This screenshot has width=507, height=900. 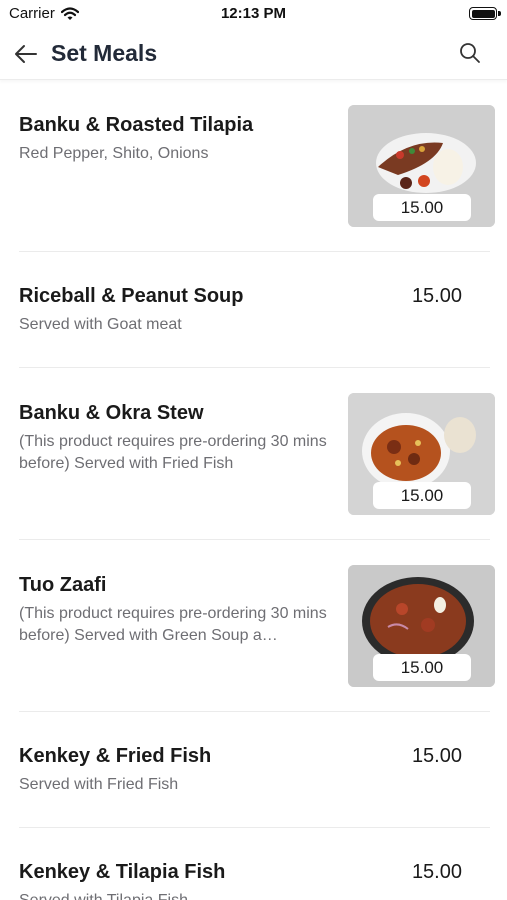 What do you see at coordinates (99, 784) in the screenshot?
I see `item-description: Served with Fried Fish` at bounding box center [99, 784].